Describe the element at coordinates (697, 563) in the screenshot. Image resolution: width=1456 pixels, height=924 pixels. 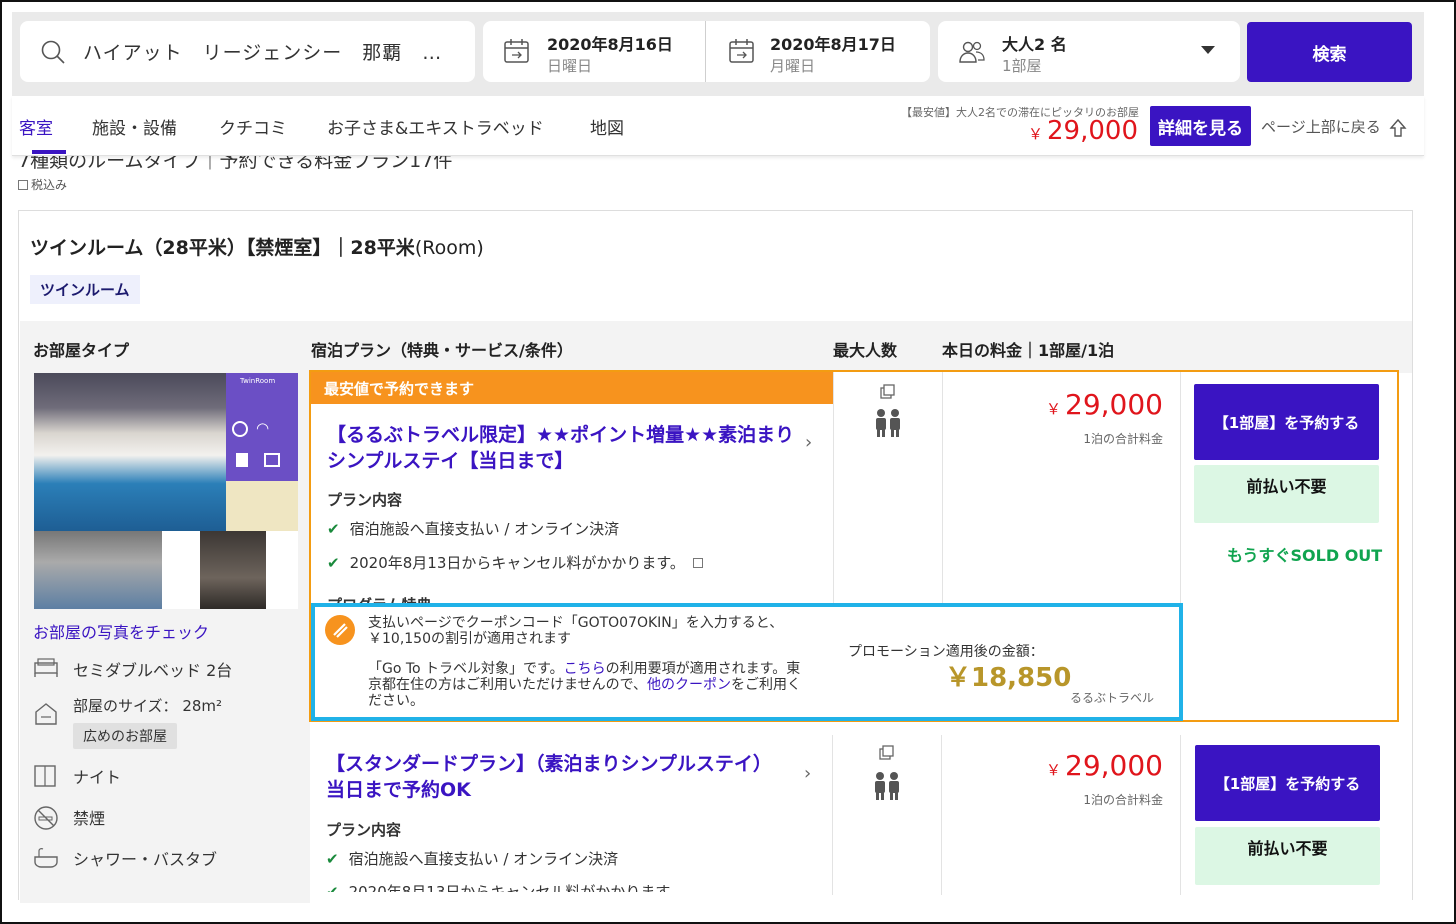
I see `external-link-icon` at that location.